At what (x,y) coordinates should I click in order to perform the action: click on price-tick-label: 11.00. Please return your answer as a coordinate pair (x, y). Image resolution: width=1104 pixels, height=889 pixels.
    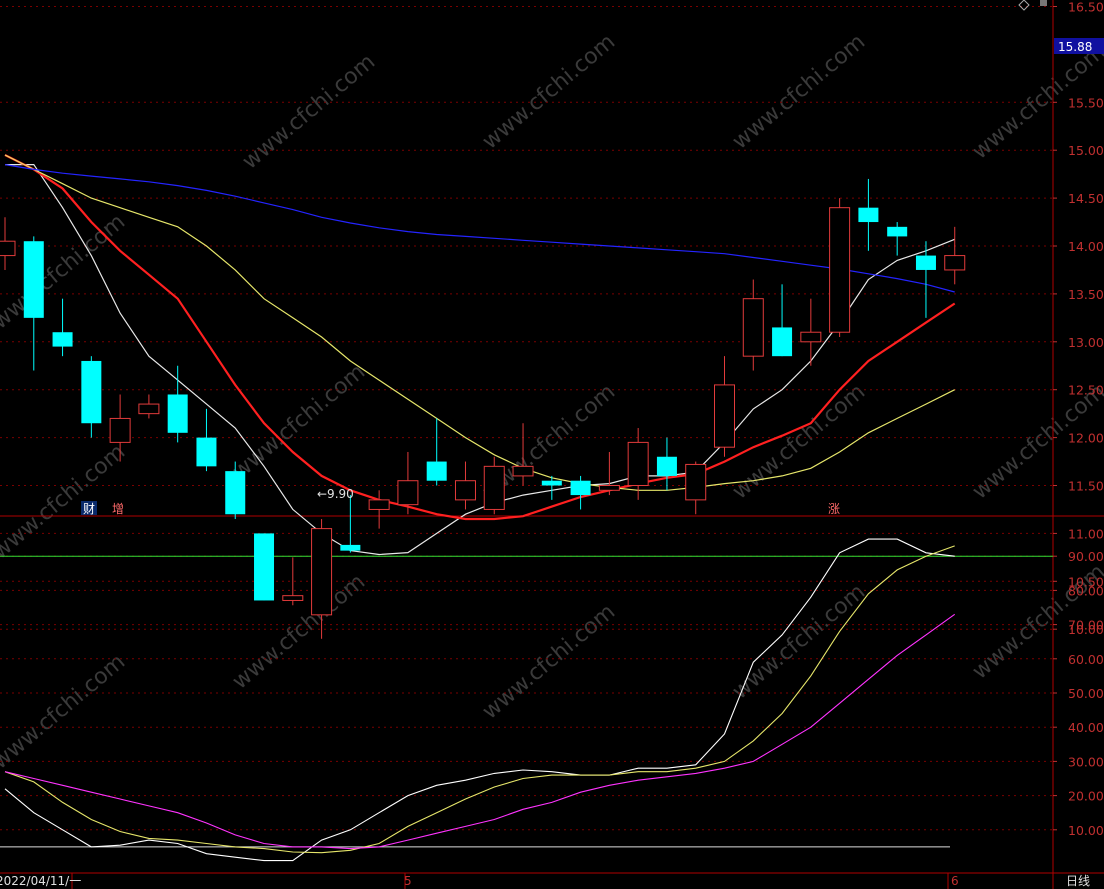
    Looking at the image, I should click on (1086, 533).